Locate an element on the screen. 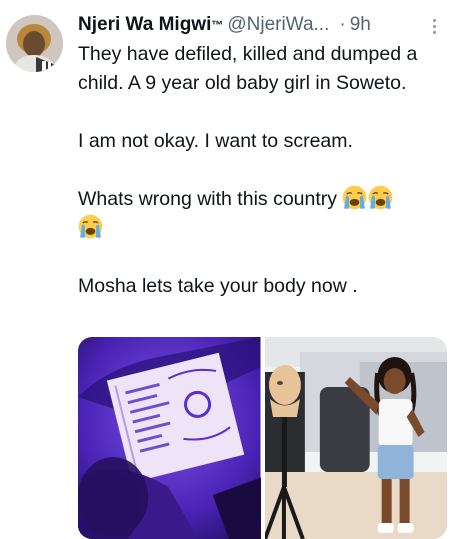  avatar is located at coordinates (34, 43).